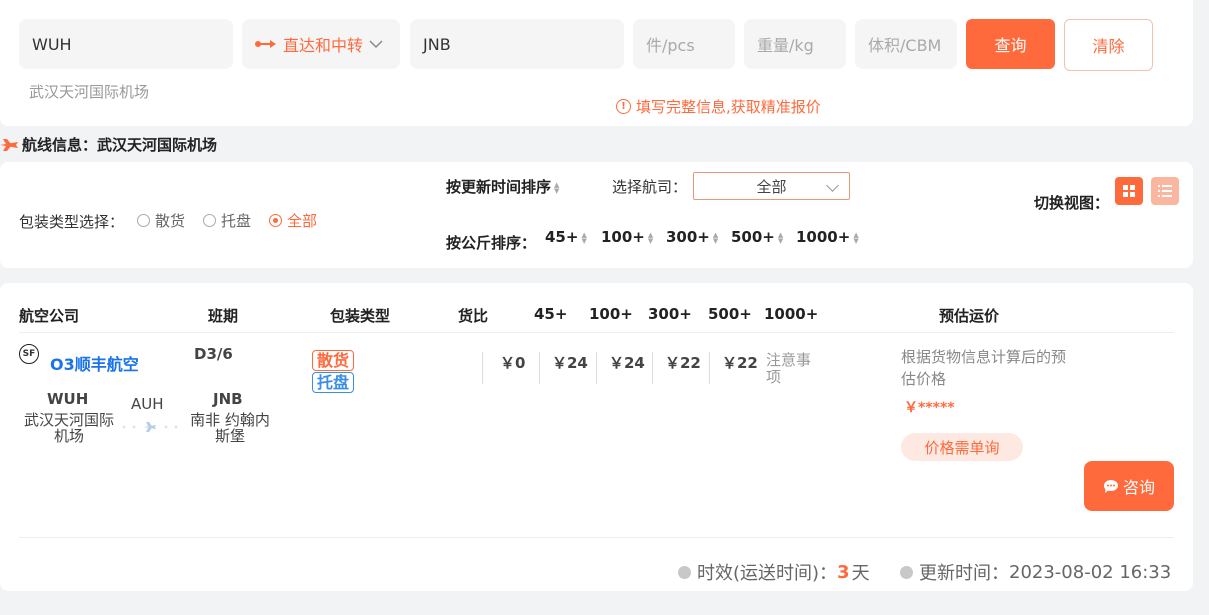  What do you see at coordinates (89, 92) in the screenshot?
I see `origin-airport-name: 武汉天河国际机场` at bounding box center [89, 92].